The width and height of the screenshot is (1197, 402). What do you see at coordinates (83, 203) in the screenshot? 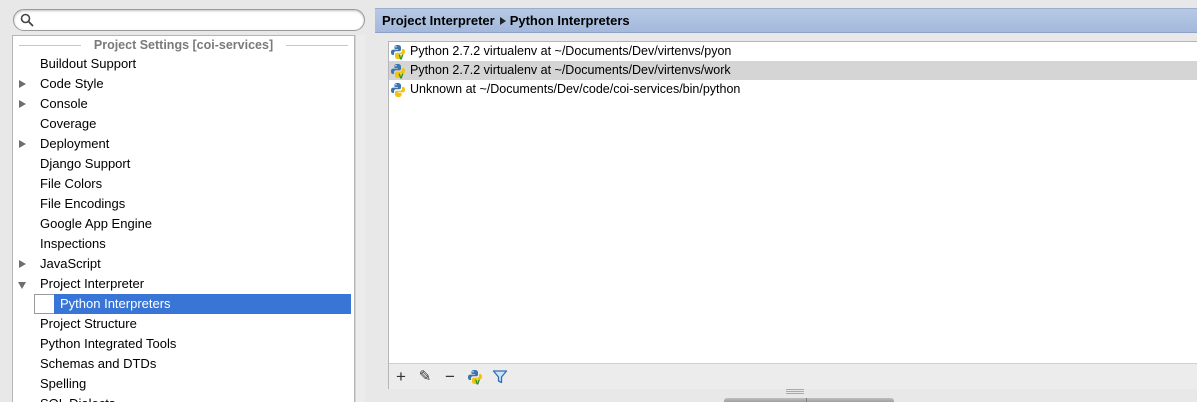
I see `tree-item-label: File Encodings` at bounding box center [83, 203].